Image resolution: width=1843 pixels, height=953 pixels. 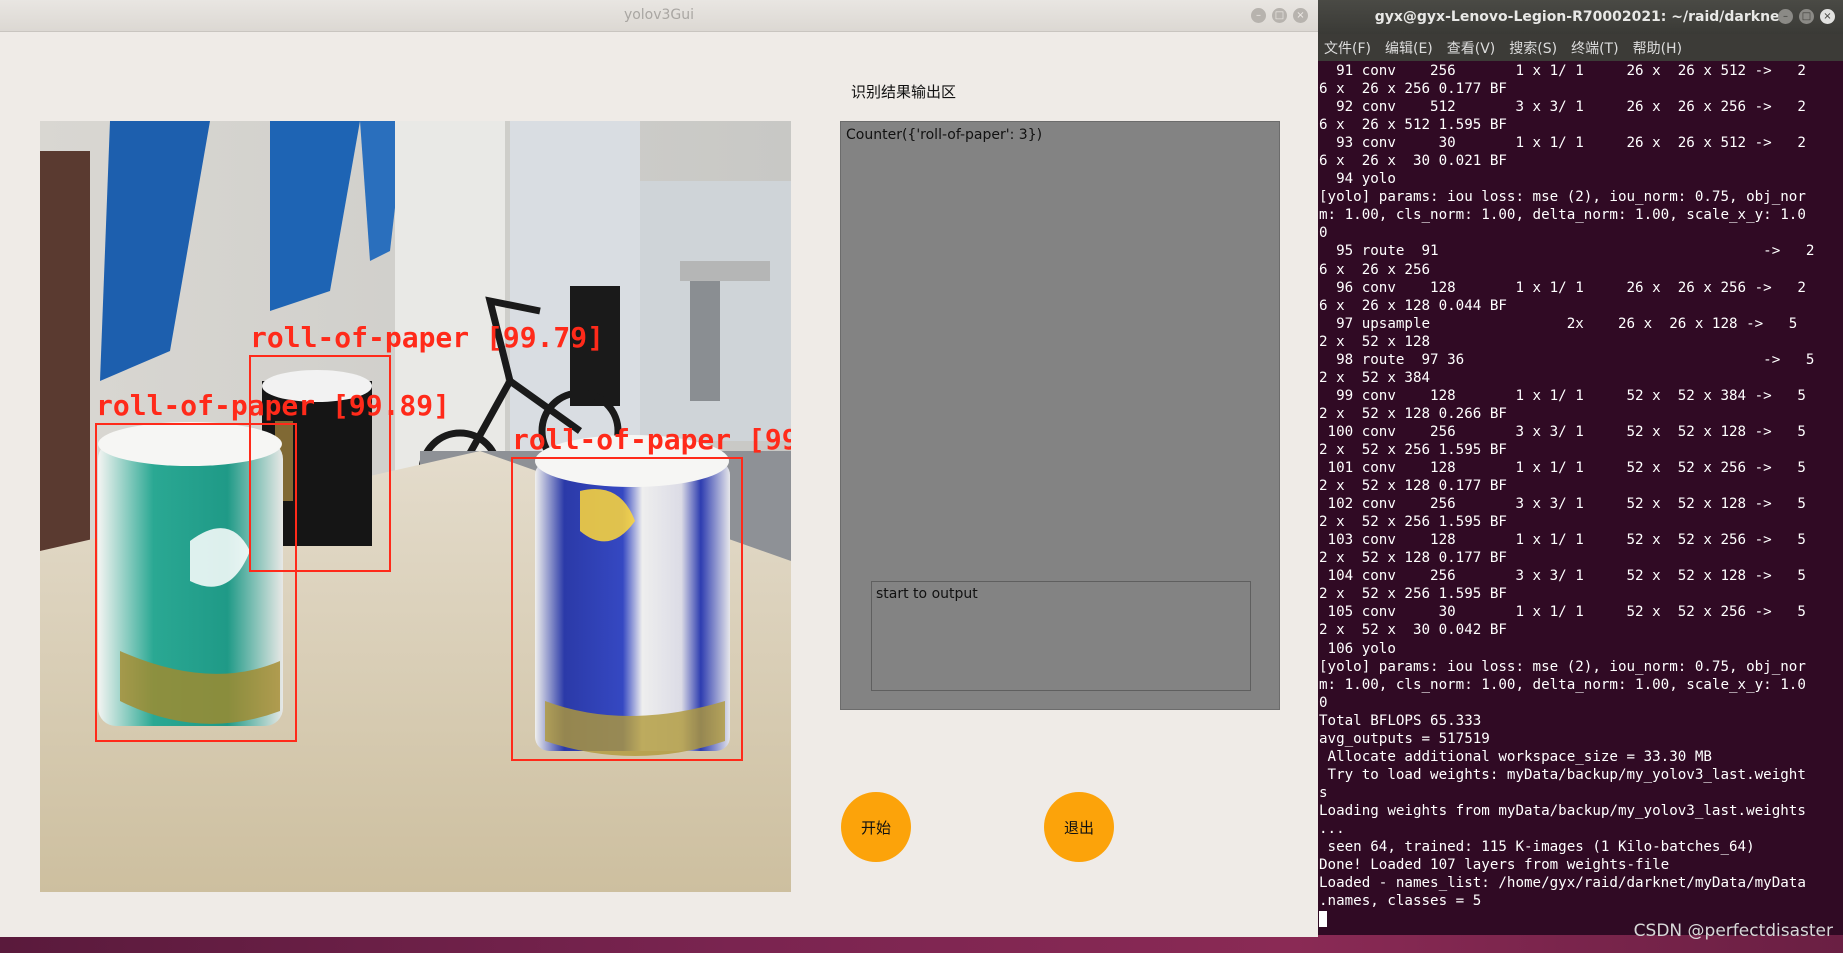 What do you see at coordinates (1300, 15) in the screenshot?
I see `close-button: ×` at bounding box center [1300, 15].